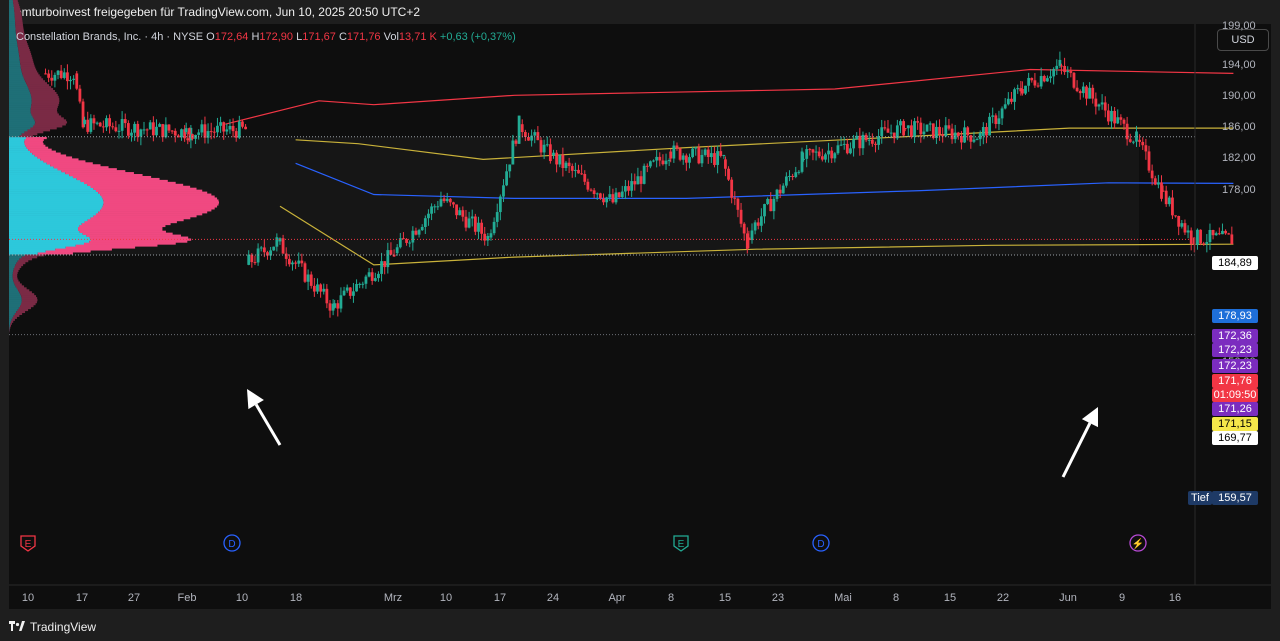 The image size is (1280, 641). I want to click on currency-button: USD, so click(1243, 40).